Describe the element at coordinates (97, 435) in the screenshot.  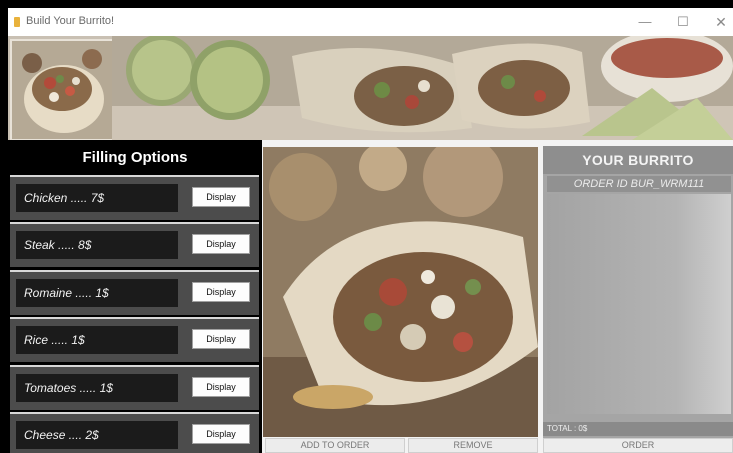
I see `filling-option-label: Cheese .... 2$` at that location.